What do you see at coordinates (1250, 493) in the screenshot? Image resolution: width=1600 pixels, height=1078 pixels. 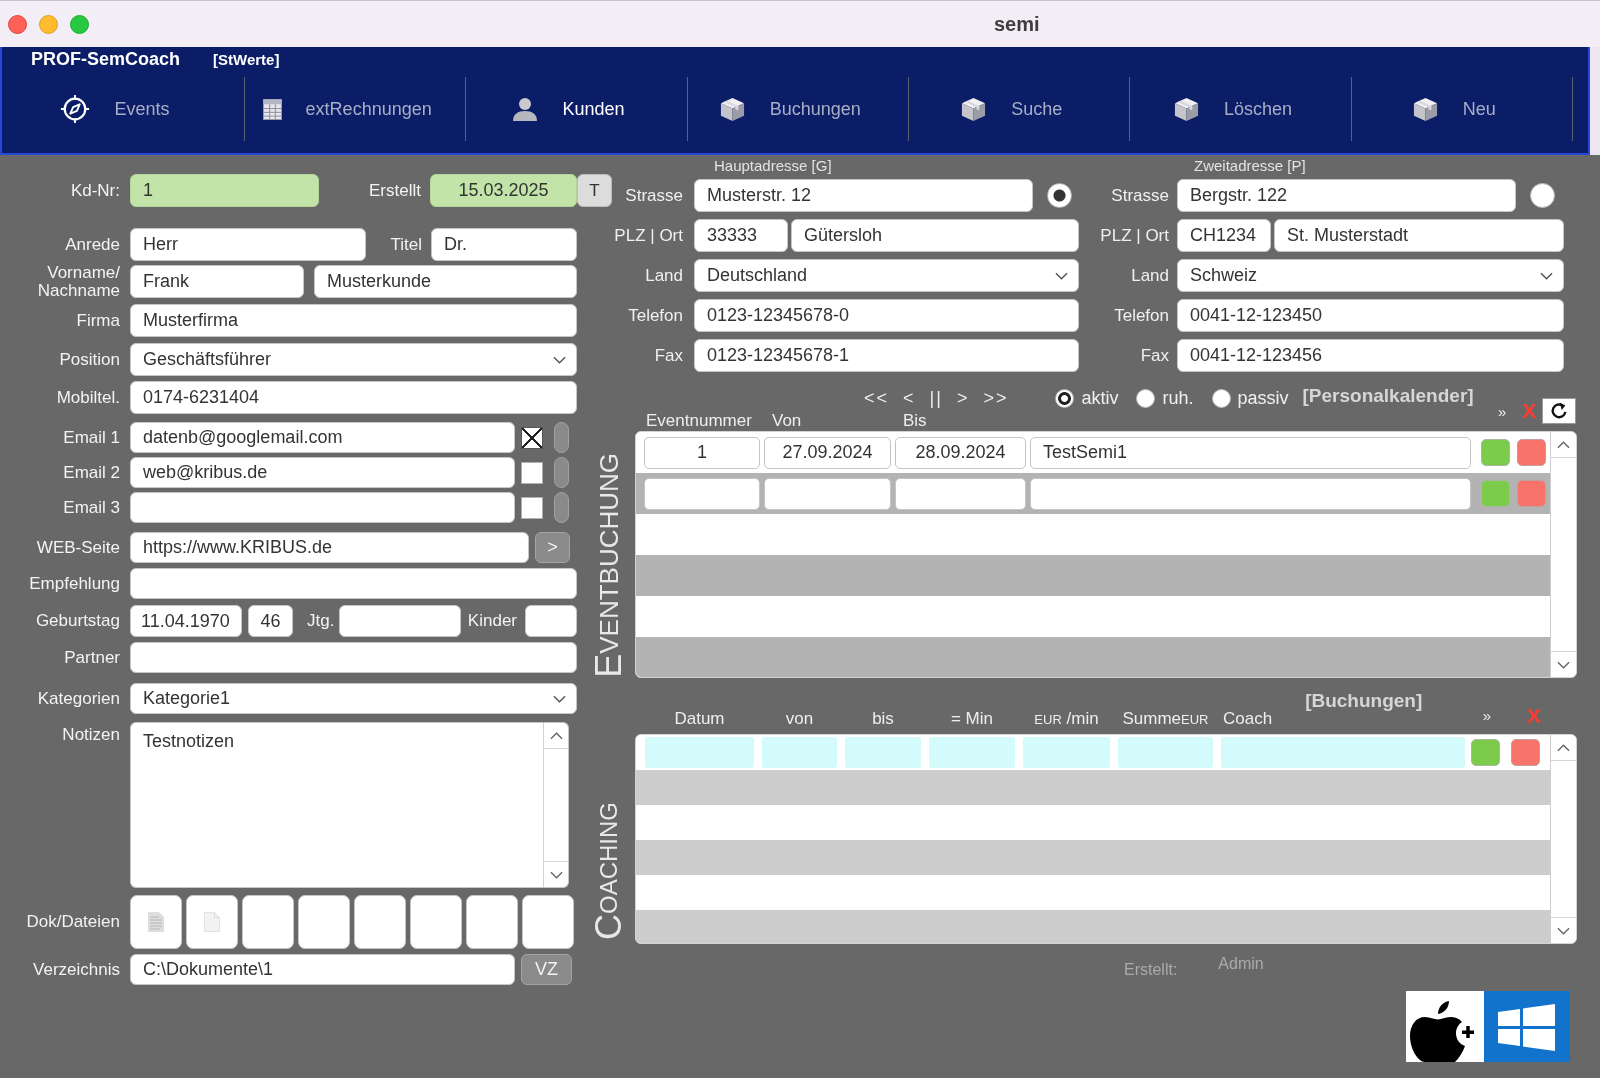 I see `event-title-field` at bounding box center [1250, 493].